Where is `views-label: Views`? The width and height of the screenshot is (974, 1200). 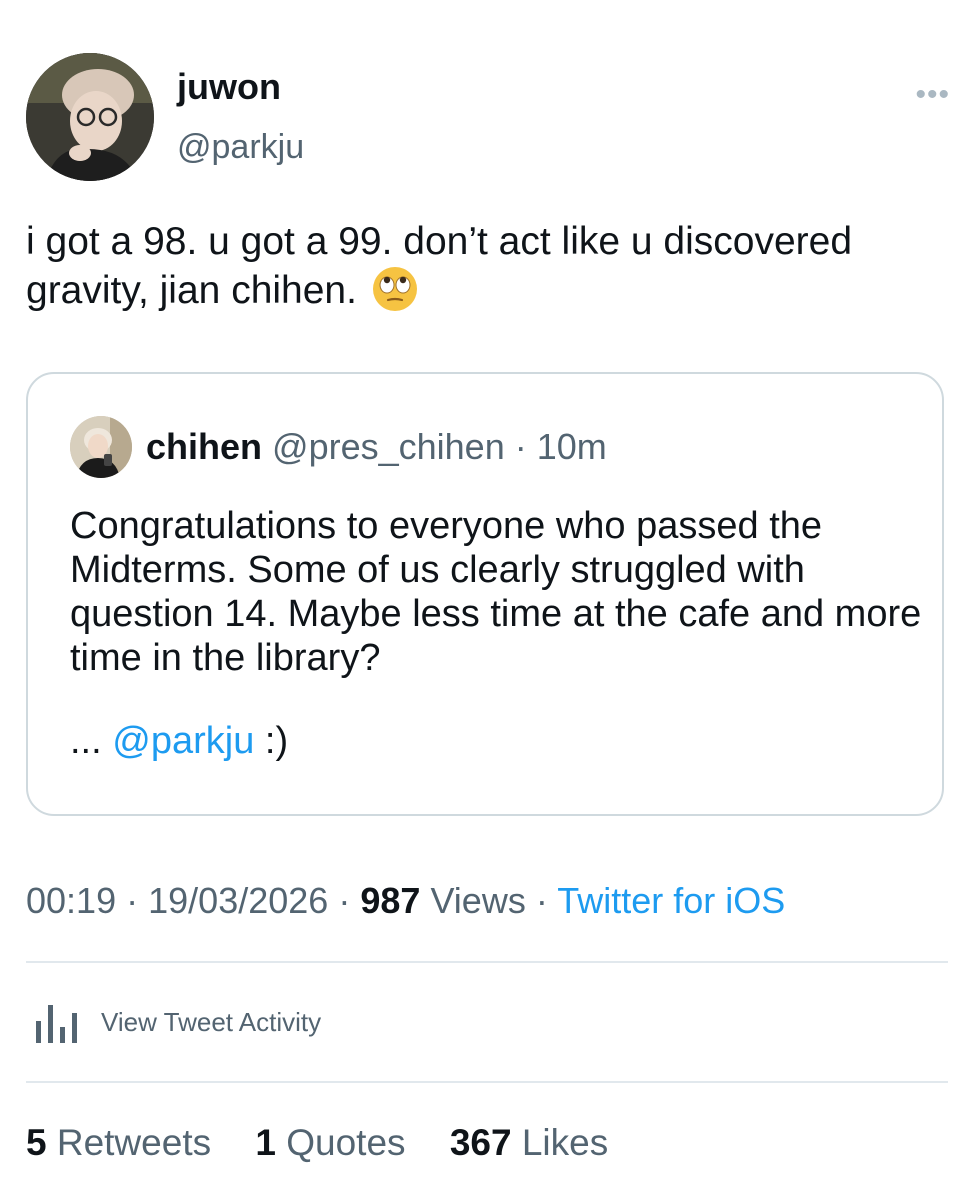
views-label: Views is located at coordinates (478, 900).